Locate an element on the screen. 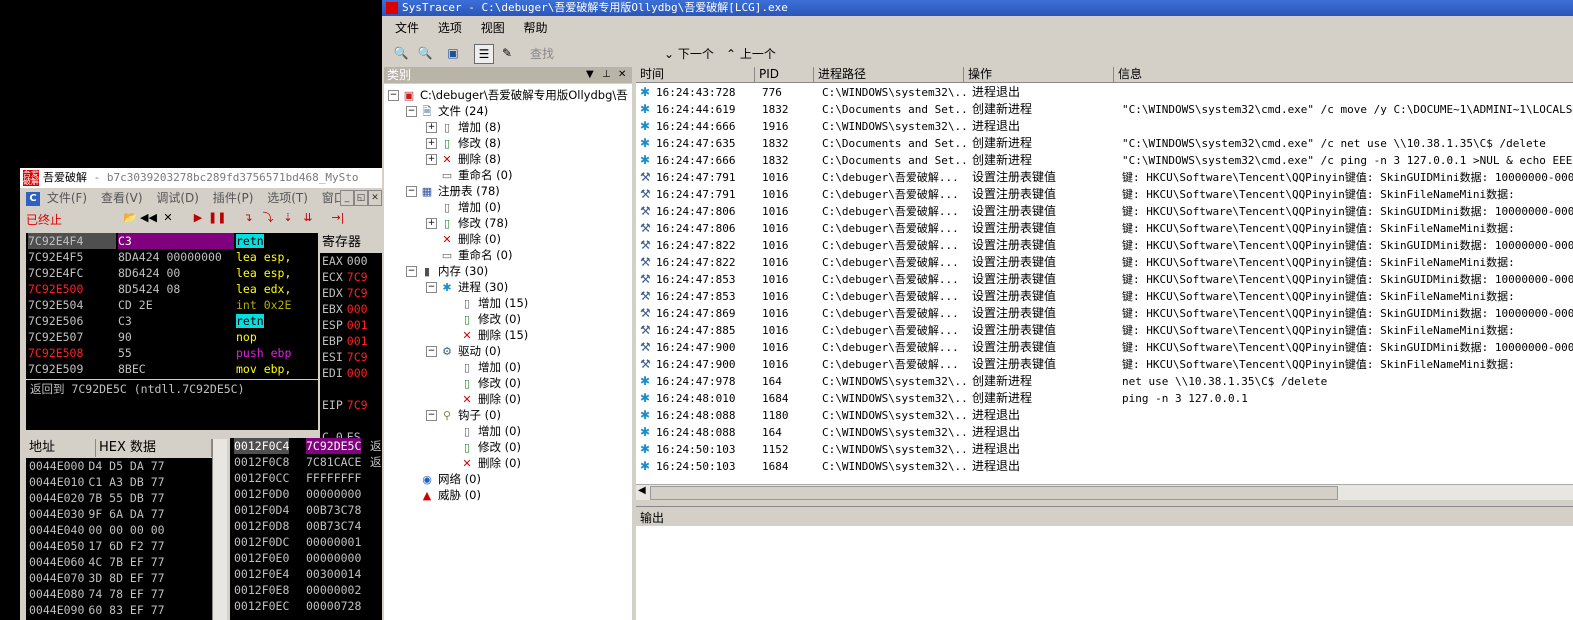 The image size is (1573, 620). register-row: EBP 001 is located at coordinates (351, 341).